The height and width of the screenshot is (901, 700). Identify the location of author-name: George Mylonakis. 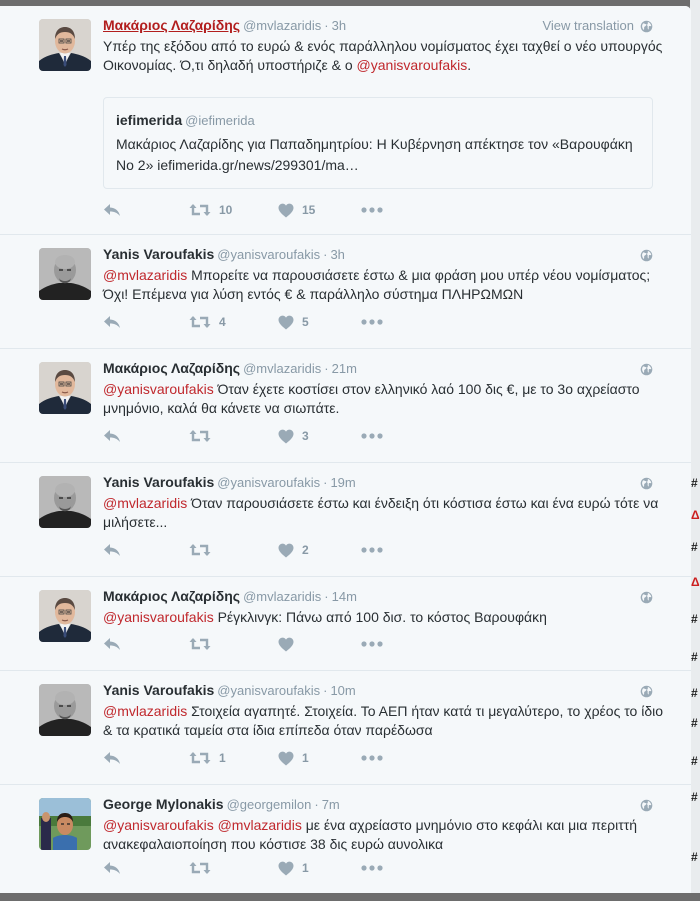
(163, 804).